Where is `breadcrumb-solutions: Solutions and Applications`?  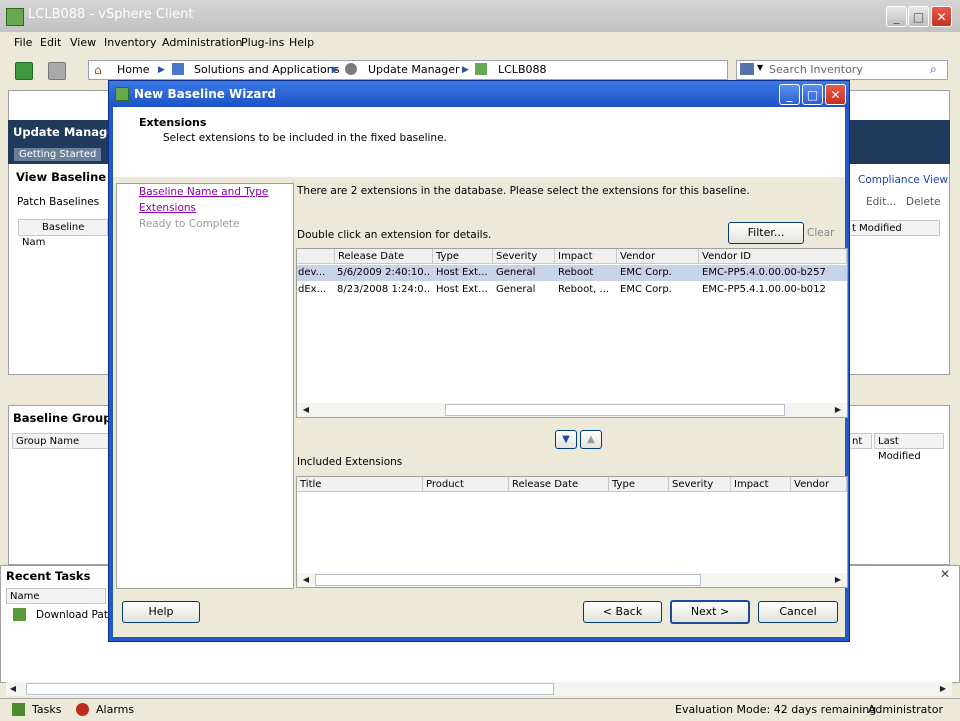 breadcrumb-solutions: Solutions and Applications is located at coordinates (266, 69).